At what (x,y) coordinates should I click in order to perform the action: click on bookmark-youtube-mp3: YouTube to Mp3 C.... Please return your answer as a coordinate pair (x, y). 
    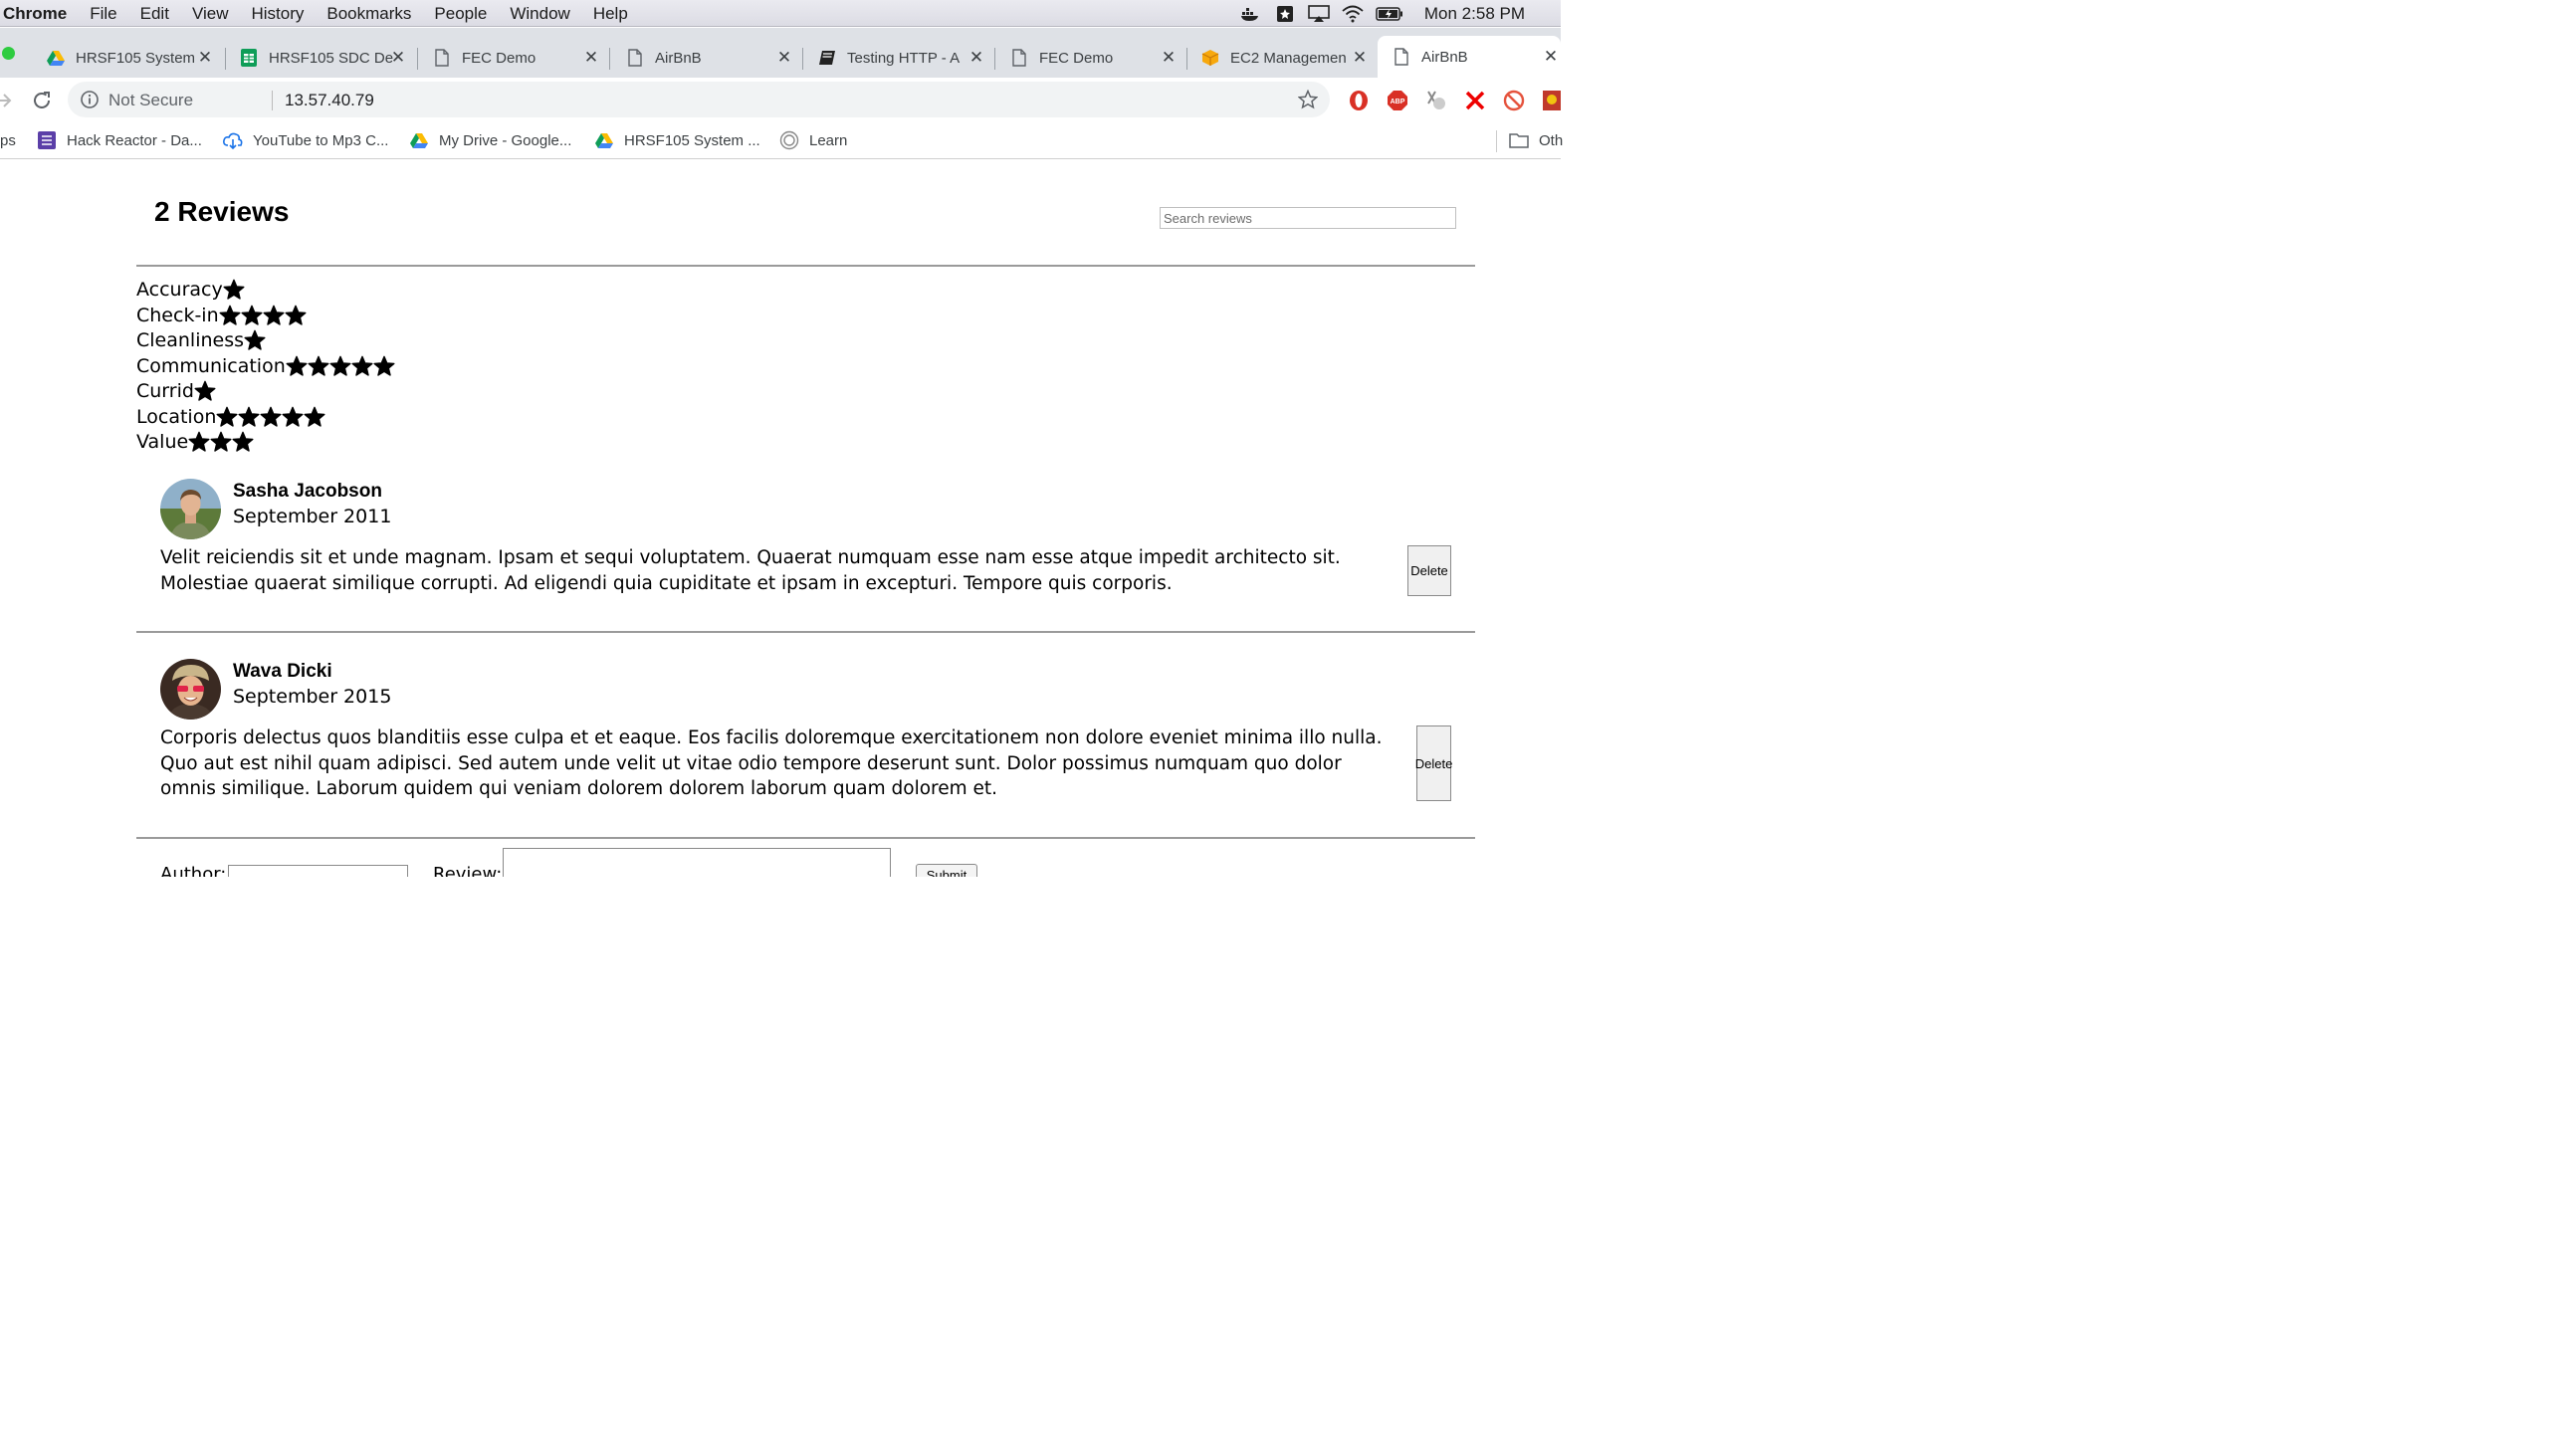
    Looking at the image, I should click on (305, 140).